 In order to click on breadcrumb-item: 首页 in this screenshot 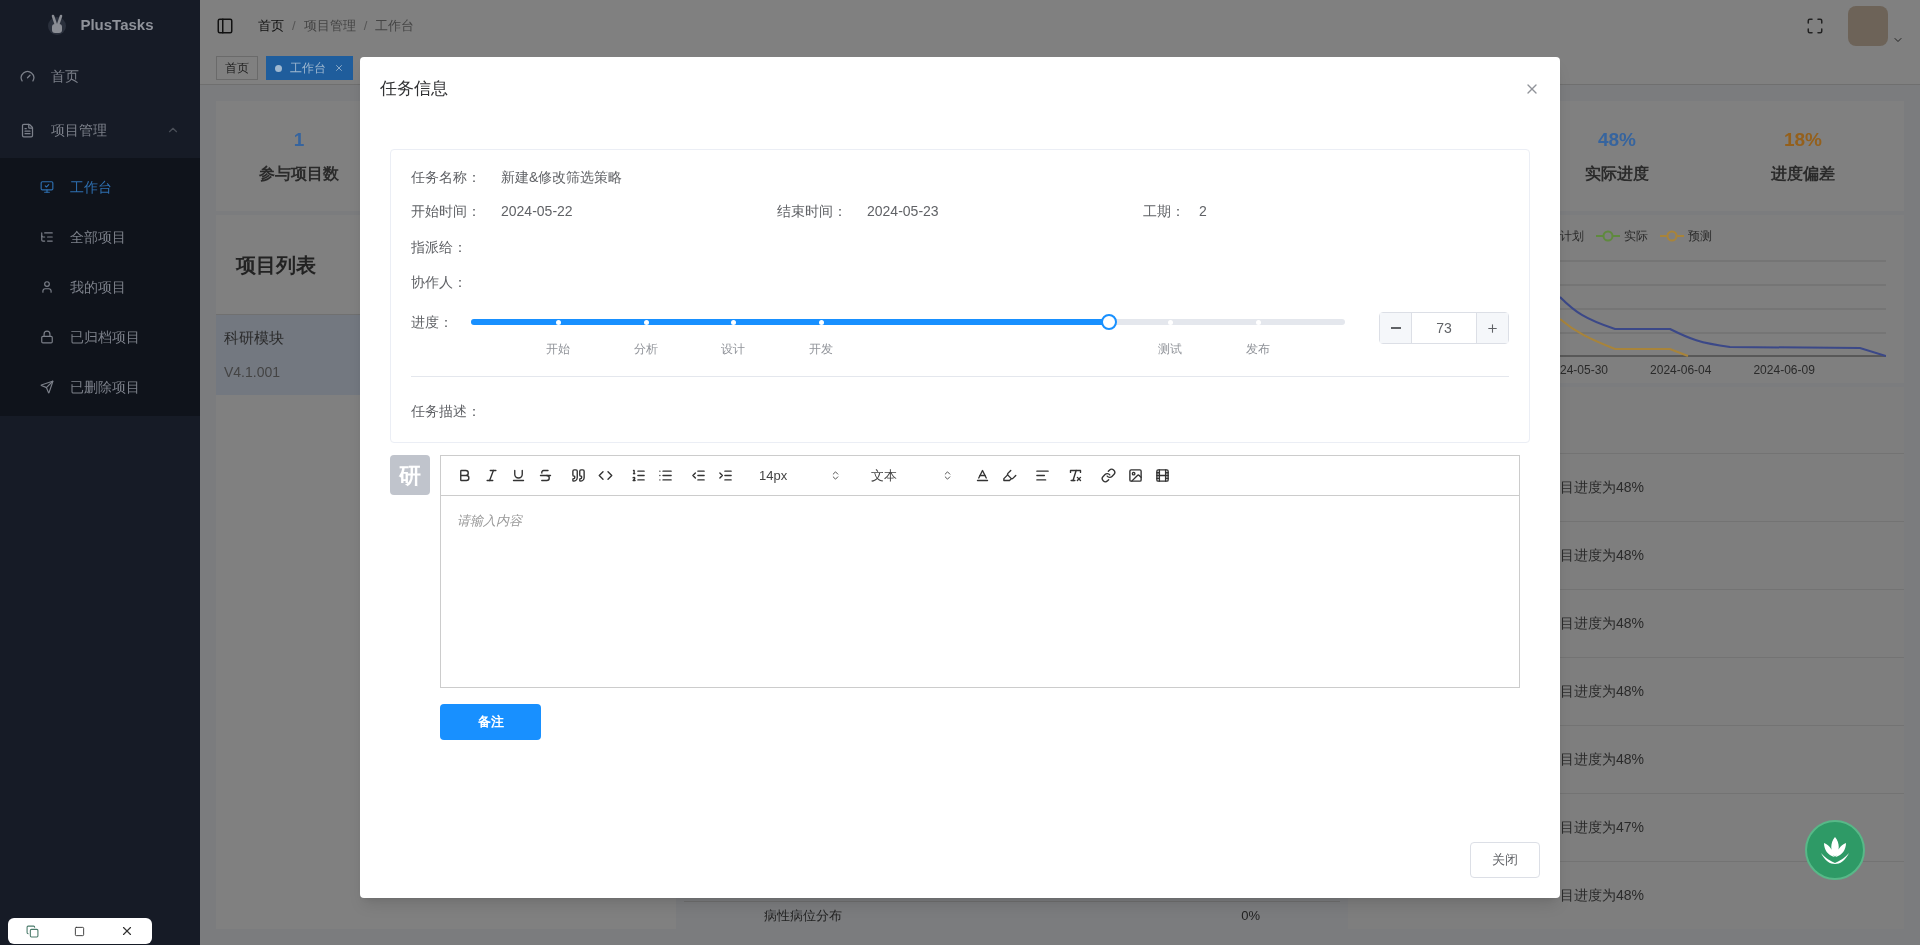, I will do `click(271, 26)`.